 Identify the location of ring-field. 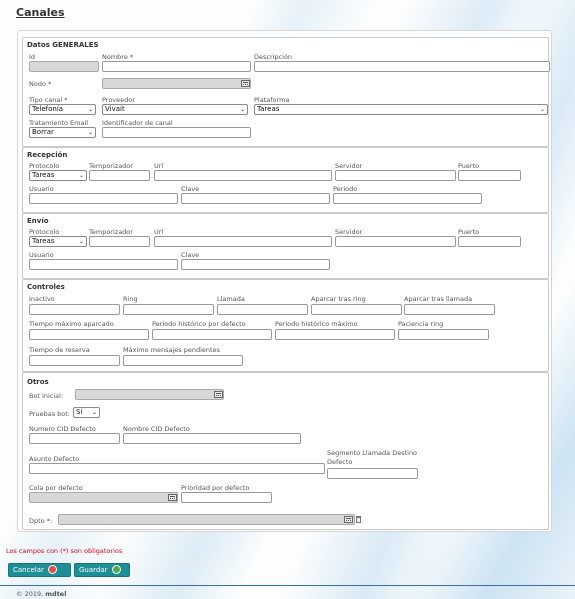
(168, 309).